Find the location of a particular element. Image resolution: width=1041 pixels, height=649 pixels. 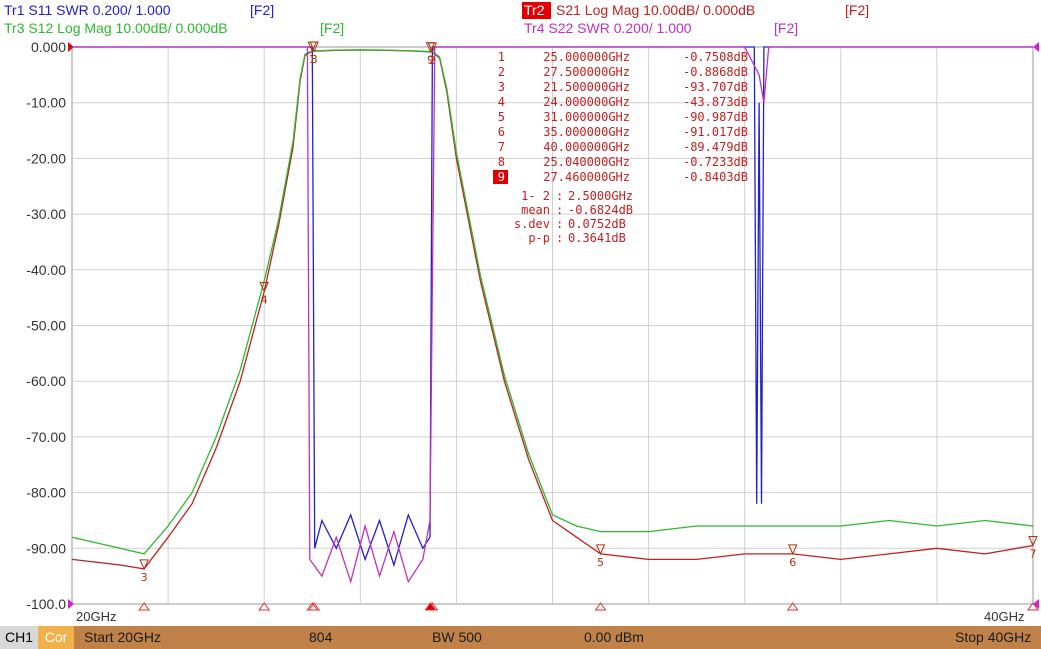

trace1-label: Tr1 S11 SWR 0.200/ 1.000 is located at coordinates (87, 10).